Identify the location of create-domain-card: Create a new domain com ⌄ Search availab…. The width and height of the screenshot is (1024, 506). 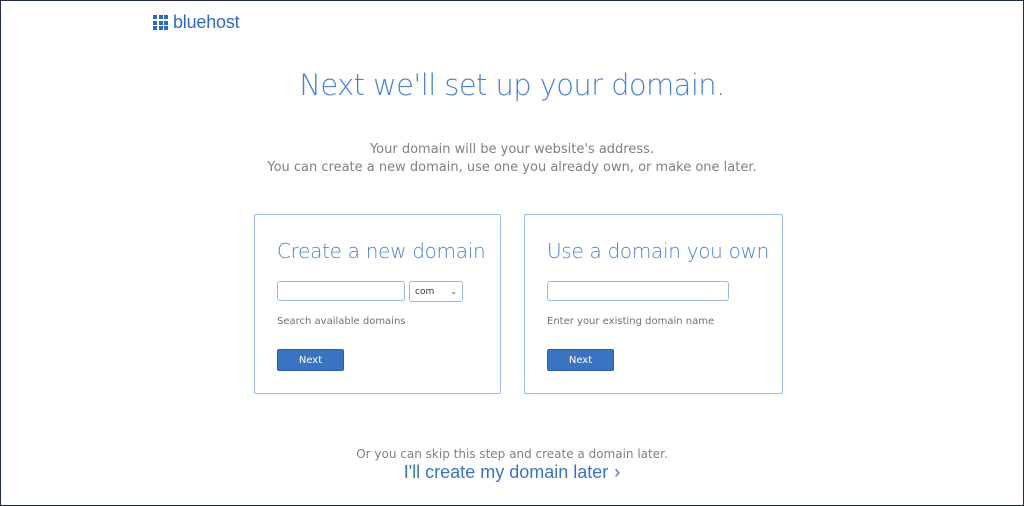
(377, 304).